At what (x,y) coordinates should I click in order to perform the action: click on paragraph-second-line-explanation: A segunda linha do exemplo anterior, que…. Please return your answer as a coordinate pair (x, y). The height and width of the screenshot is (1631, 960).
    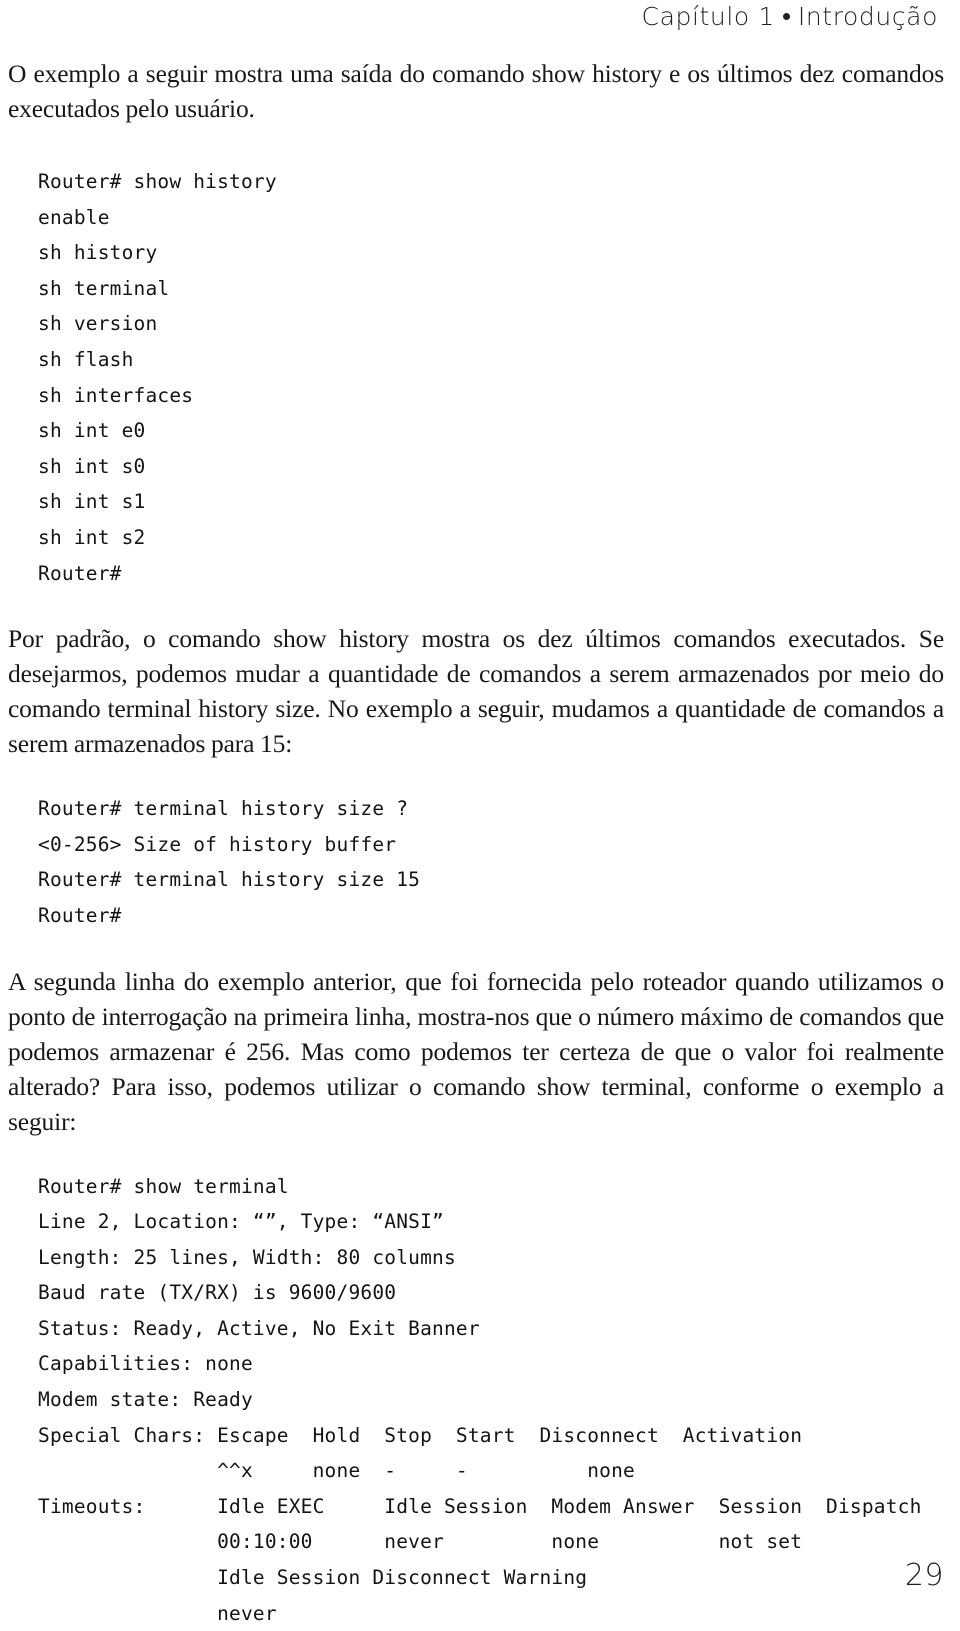
    Looking at the image, I should click on (476, 1051).